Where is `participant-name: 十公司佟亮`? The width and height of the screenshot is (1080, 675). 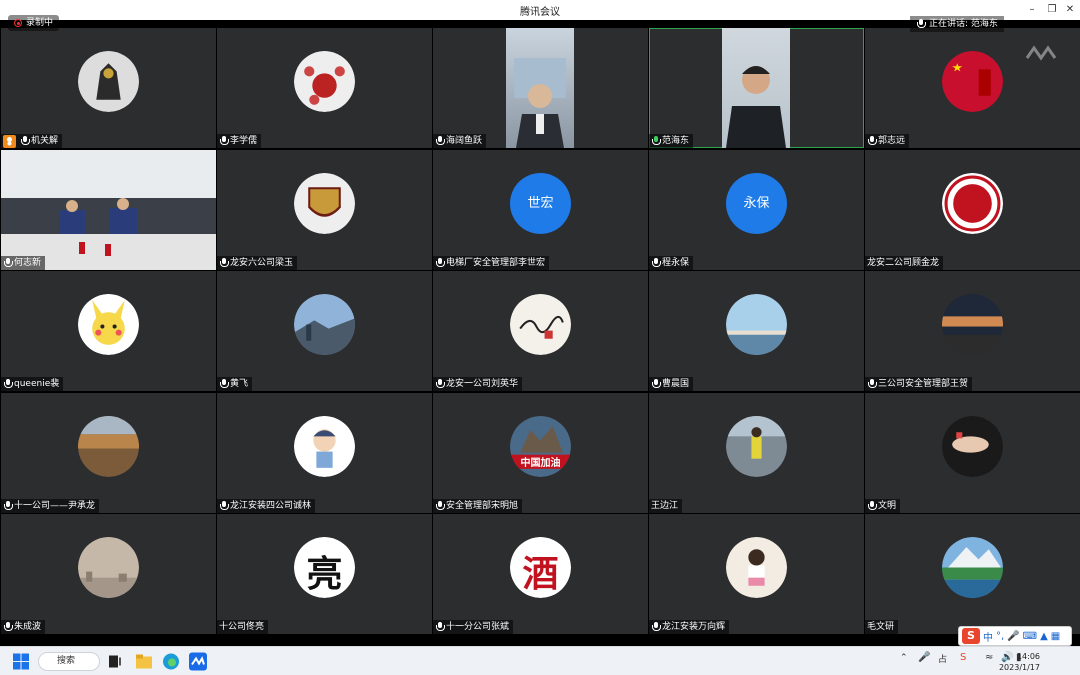 participant-name: 十公司佟亮 is located at coordinates (242, 627).